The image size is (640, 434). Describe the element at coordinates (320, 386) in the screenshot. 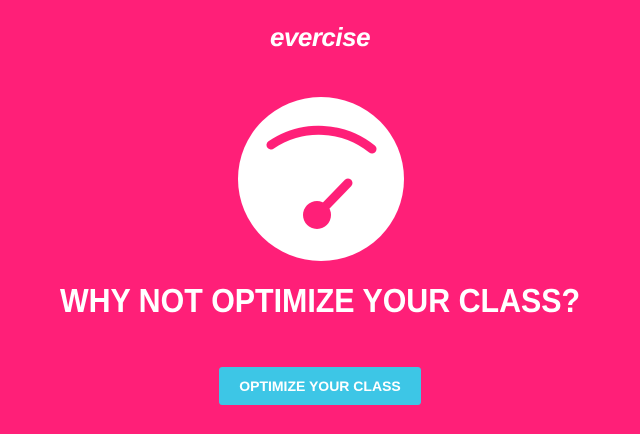

I see `optimize-class-button: OPTIMIZE YOUR CLASS` at that location.